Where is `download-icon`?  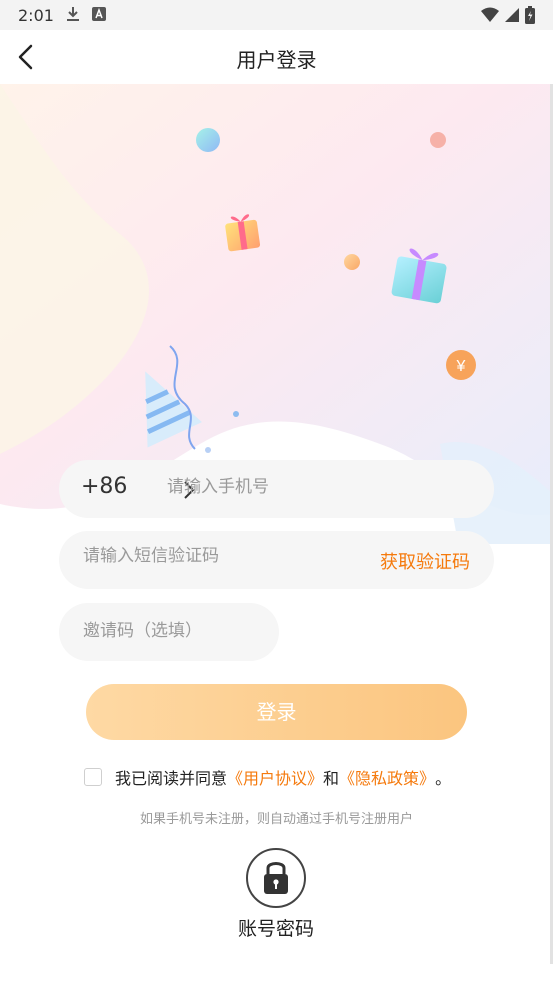 download-icon is located at coordinates (73, 14).